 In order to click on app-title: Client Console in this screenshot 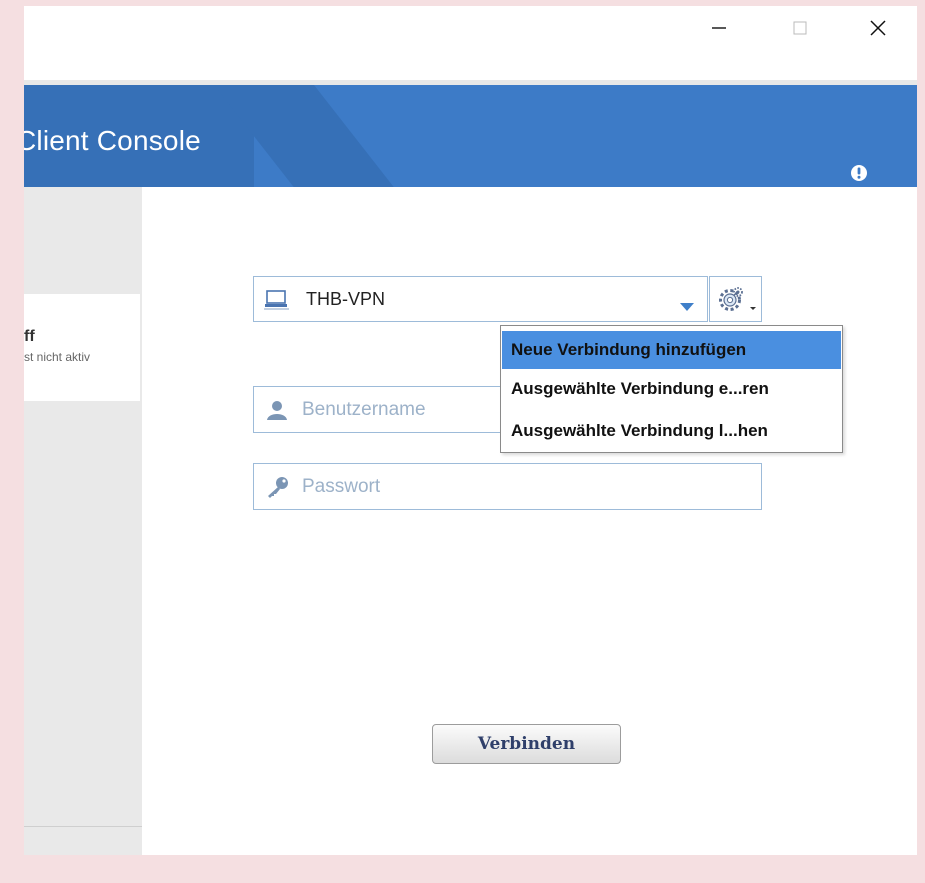, I will do `click(112, 140)`.